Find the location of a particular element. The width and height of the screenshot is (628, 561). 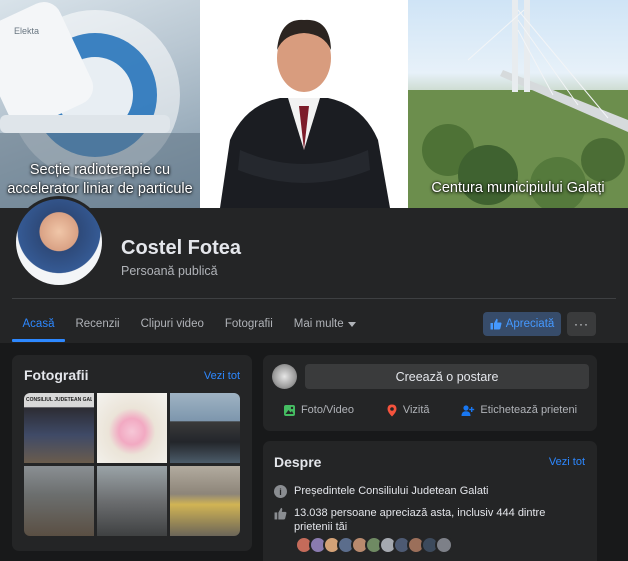

photos-see-all-link: Vezi tot is located at coordinates (222, 376).